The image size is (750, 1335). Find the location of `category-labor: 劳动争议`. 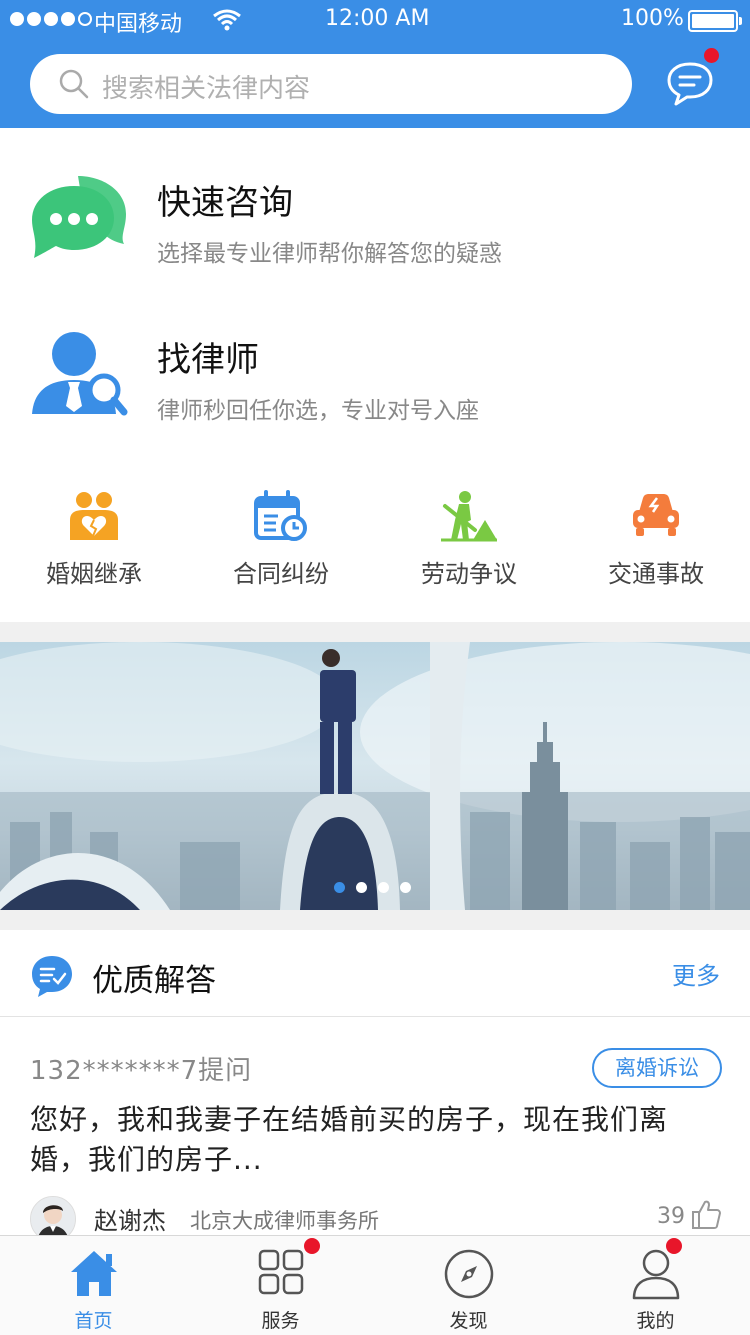

category-labor: 劳动争议 is located at coordinates (469, 545).